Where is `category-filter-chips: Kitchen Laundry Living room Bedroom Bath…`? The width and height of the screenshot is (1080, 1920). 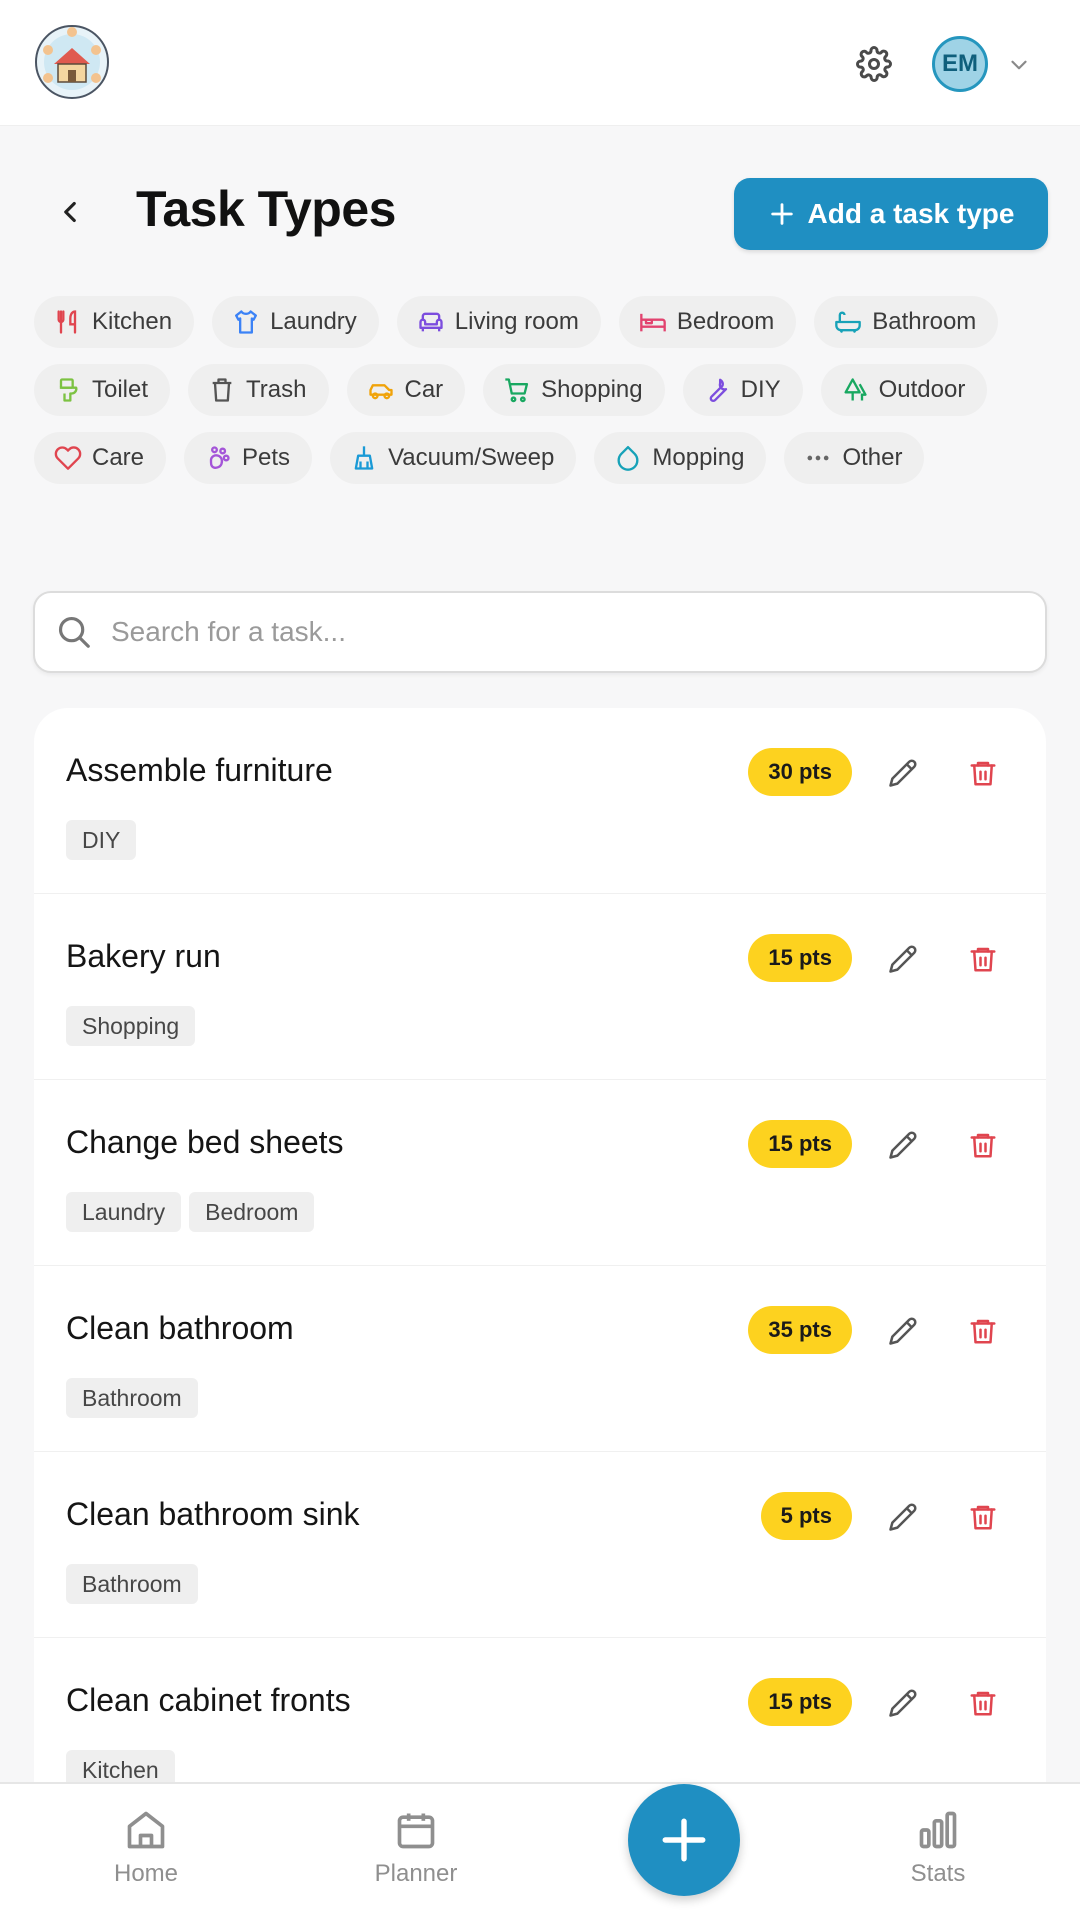
category-filter-chips: Kitchen Laundry Living room Bedroom Bath… is located at coordinates (534, 390).